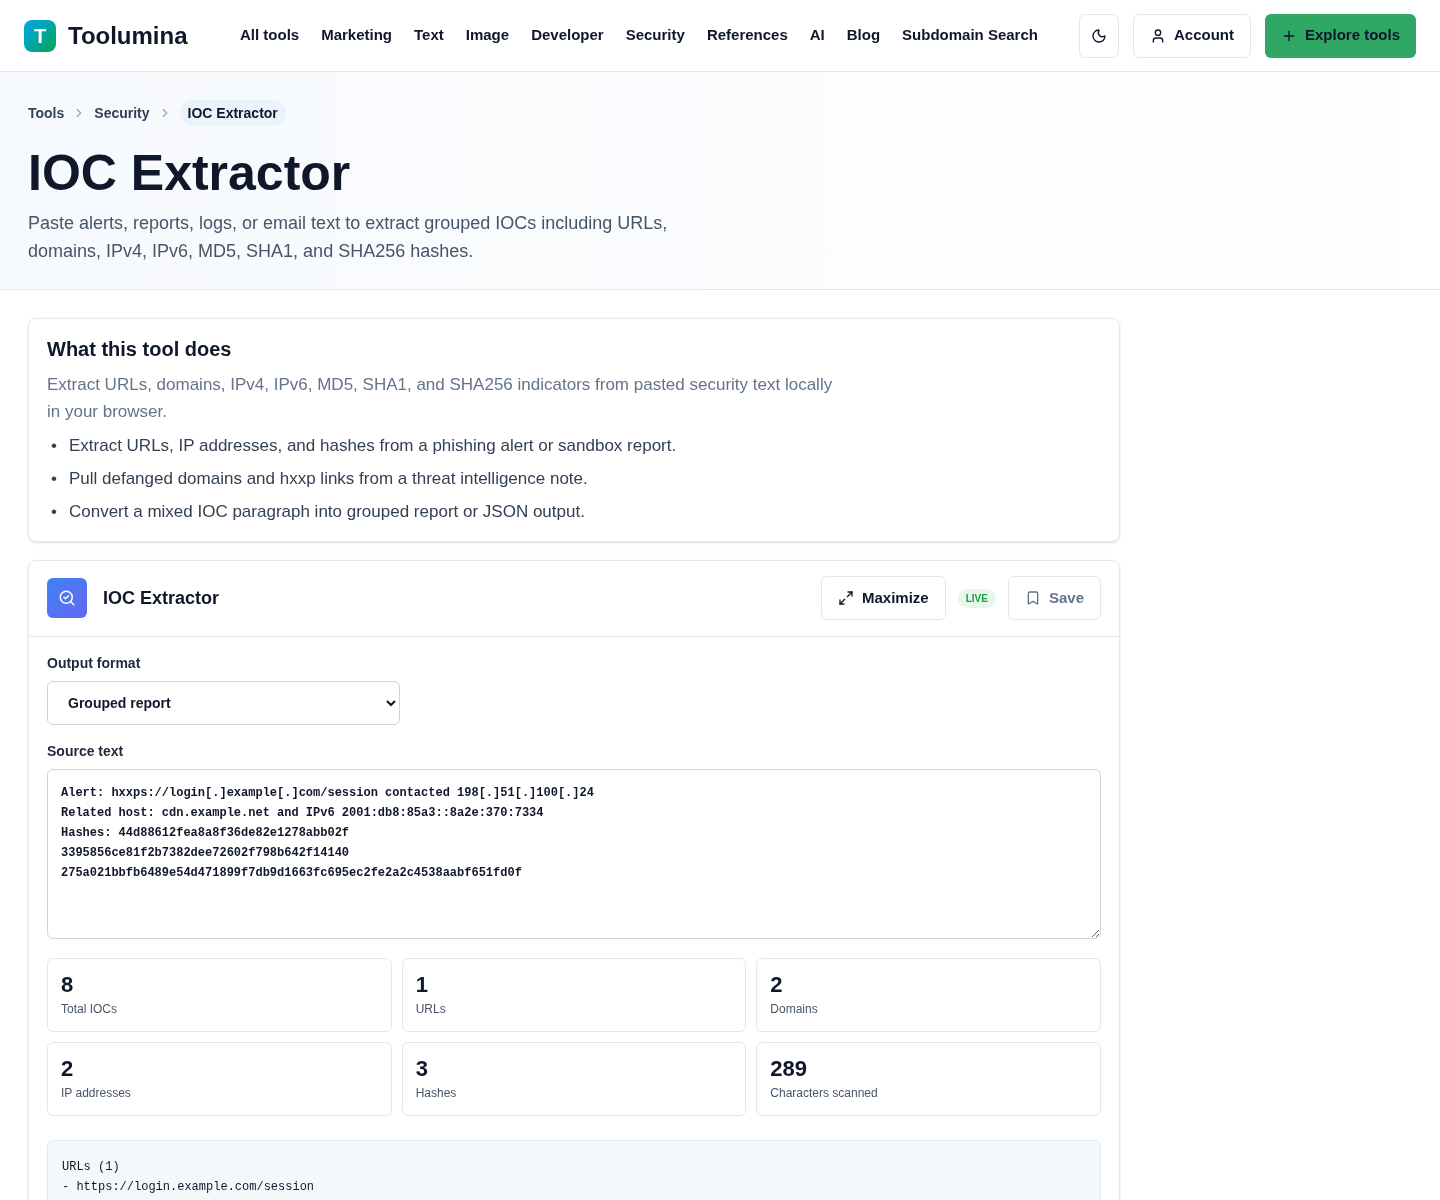 The width and height of the screenshot is (1440, 1200). What do you see at coordinates (190, 173) in the screenshot?
I see `page-title: IOC Extractor` at bounding box center [190, 173].